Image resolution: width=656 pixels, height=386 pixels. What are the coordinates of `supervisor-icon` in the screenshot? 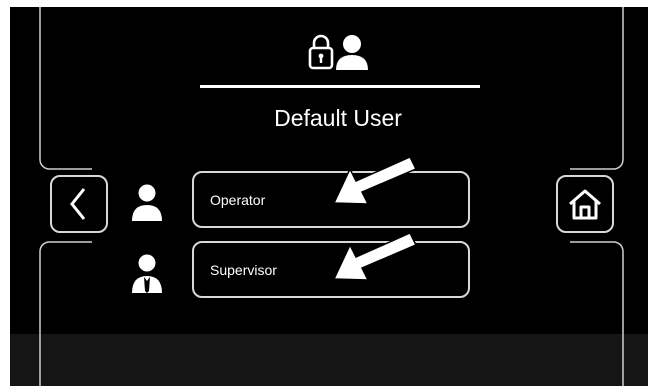 It's located at (147, 273).